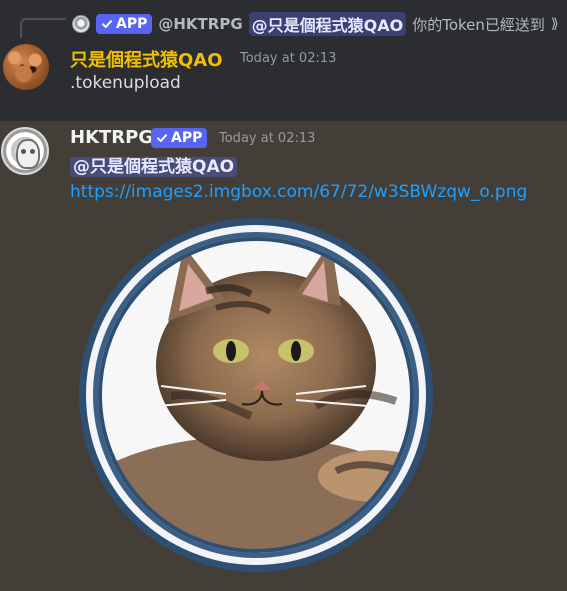  I want to click on user-avatar, so click(26, 67).